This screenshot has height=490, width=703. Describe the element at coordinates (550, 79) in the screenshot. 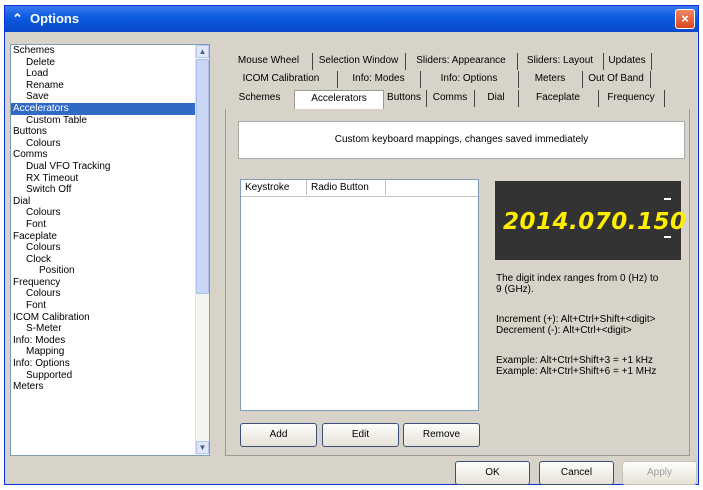

I see `tab-meters: Meters` at that location.